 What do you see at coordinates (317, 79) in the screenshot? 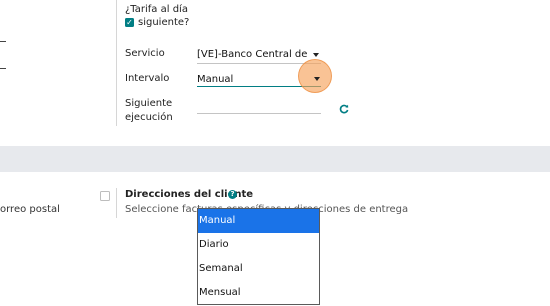
I see `interval-dropdown-caret-icon` at bounding box center [317, 79].